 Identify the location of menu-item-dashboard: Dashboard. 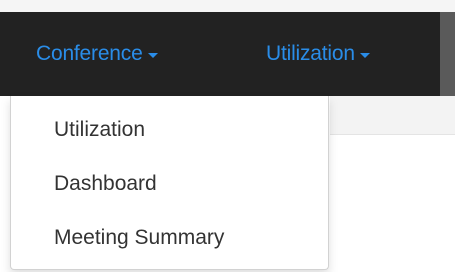
(105, 184).